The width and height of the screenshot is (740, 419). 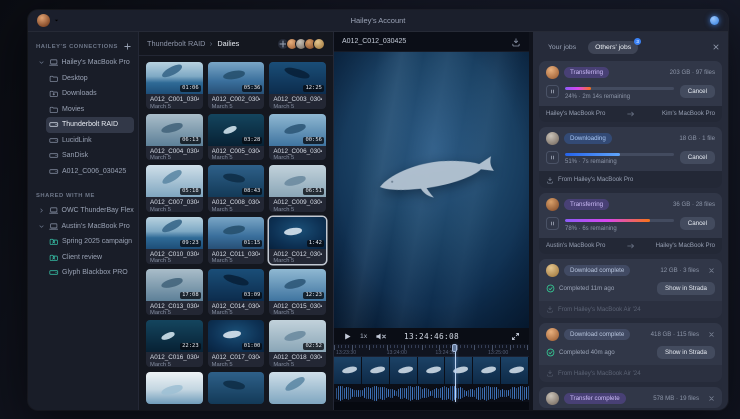 I want to click on add-connection-button, so click(x=127, y=46).